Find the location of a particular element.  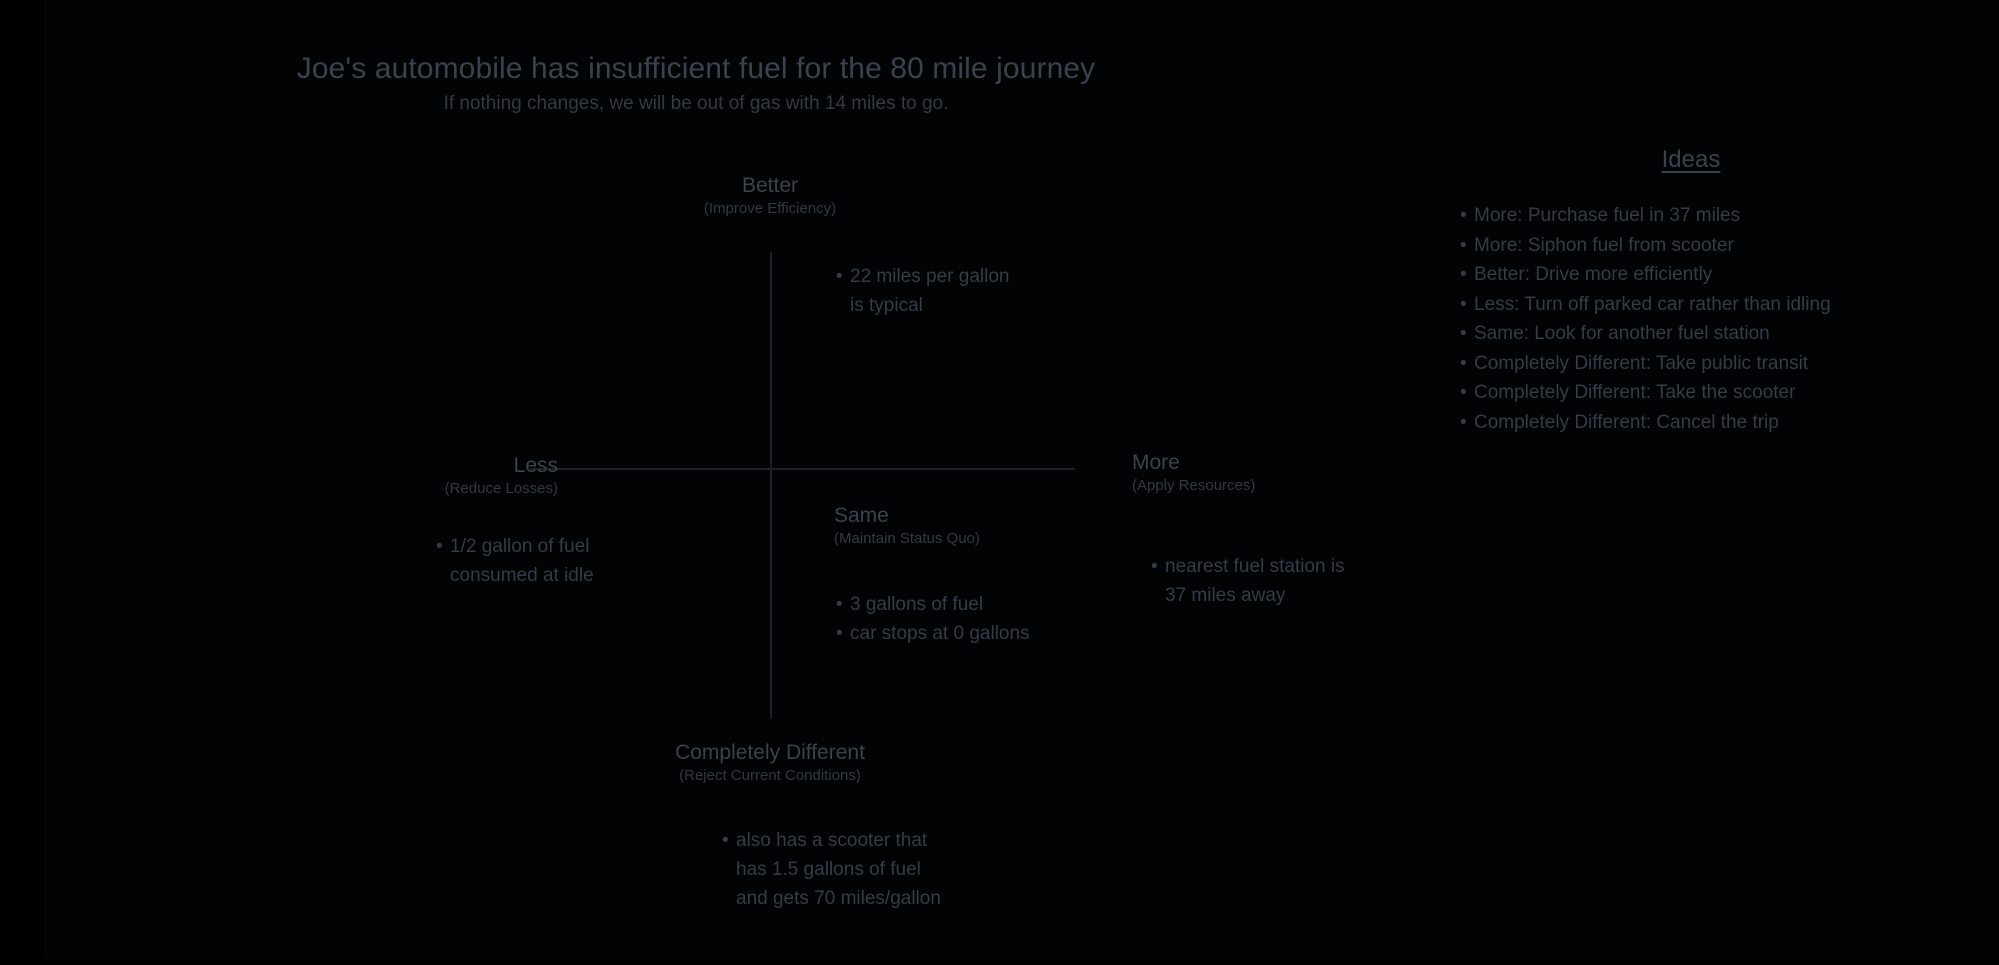

idea-list-item: • Better: Drive more efficiently is located at coordinates (1718, 275).